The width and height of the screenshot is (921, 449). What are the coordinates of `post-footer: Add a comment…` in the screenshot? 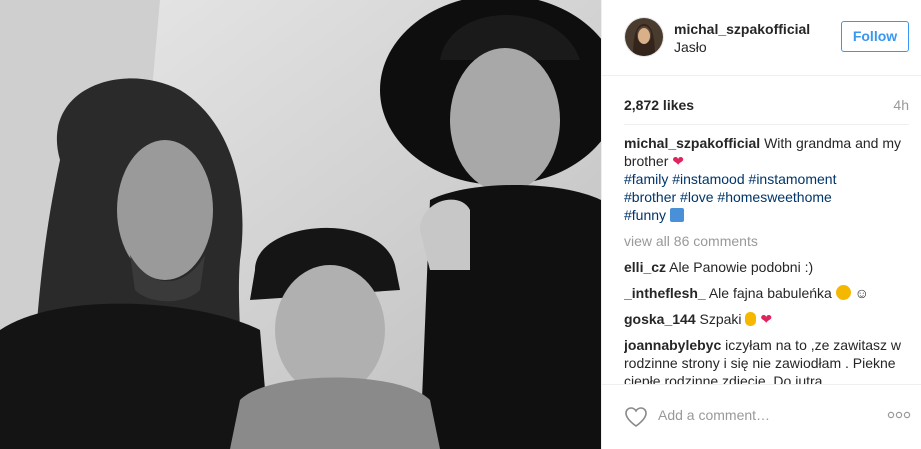 It's located at (761, 416).